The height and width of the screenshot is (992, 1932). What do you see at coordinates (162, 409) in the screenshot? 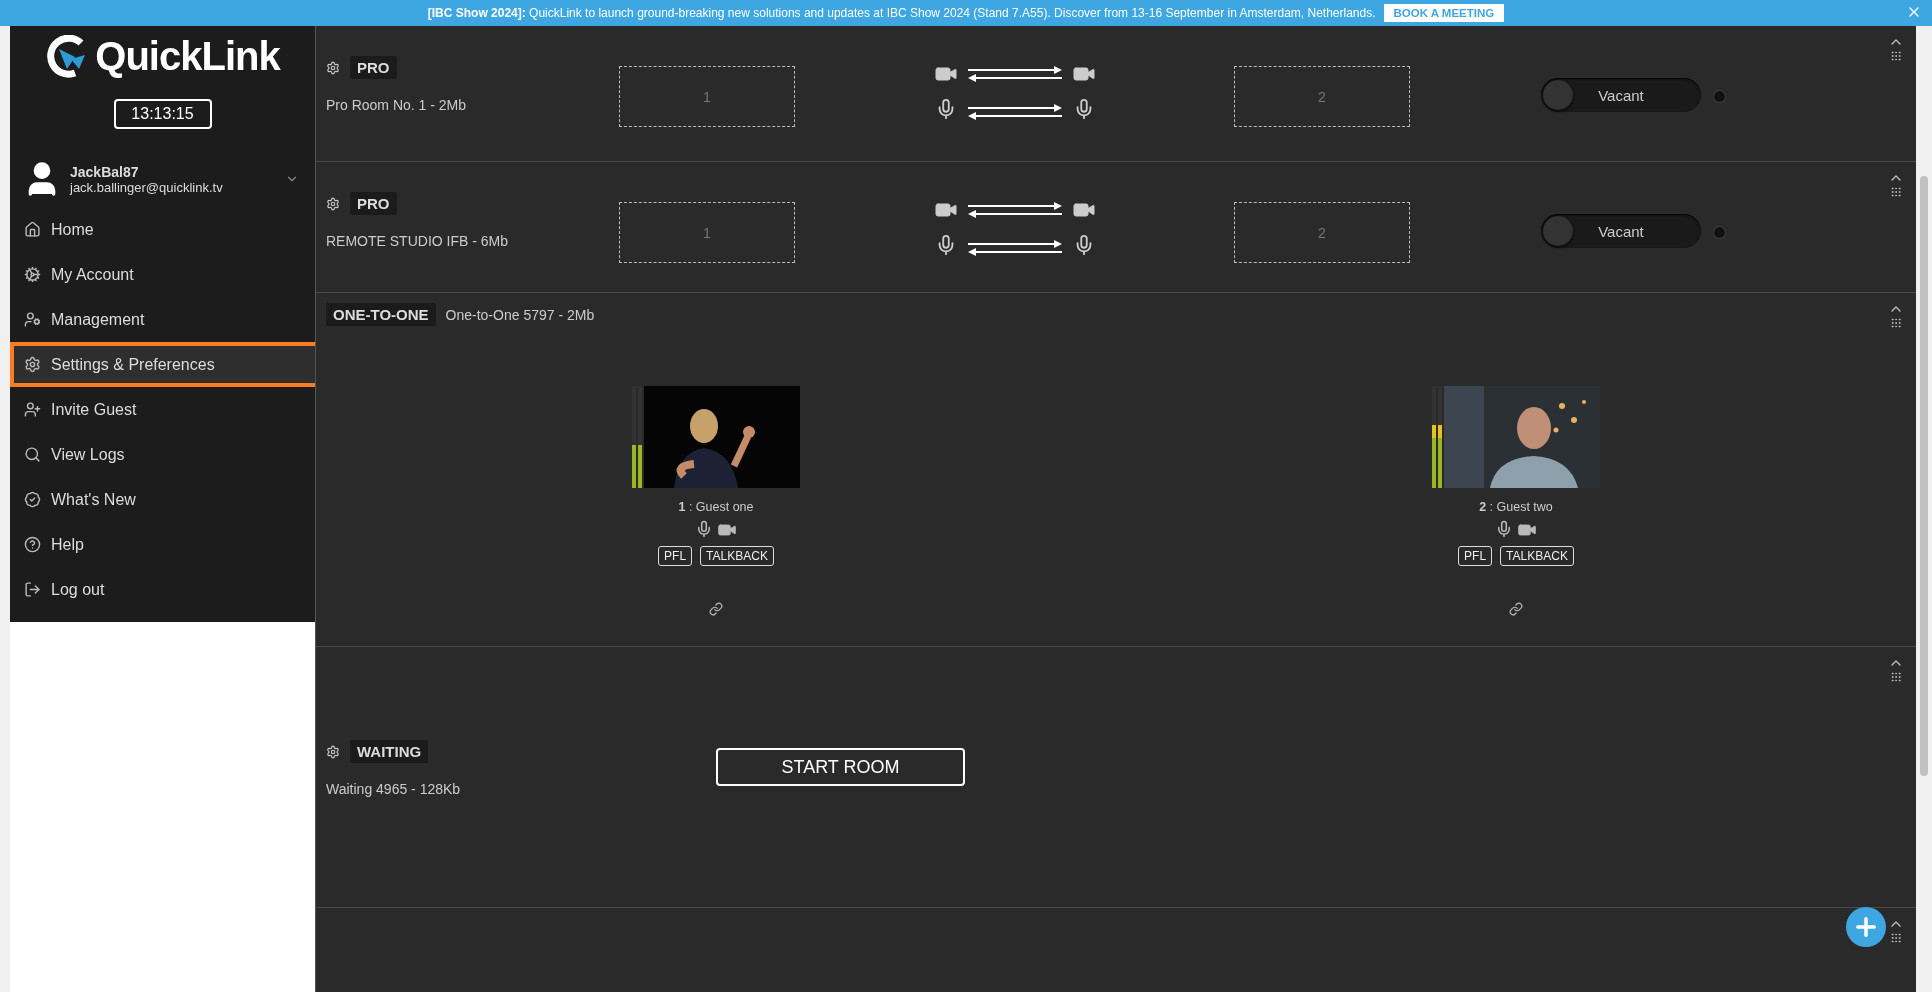
I see `menu-item: Invite Guest` at bounding box center [162, 409].